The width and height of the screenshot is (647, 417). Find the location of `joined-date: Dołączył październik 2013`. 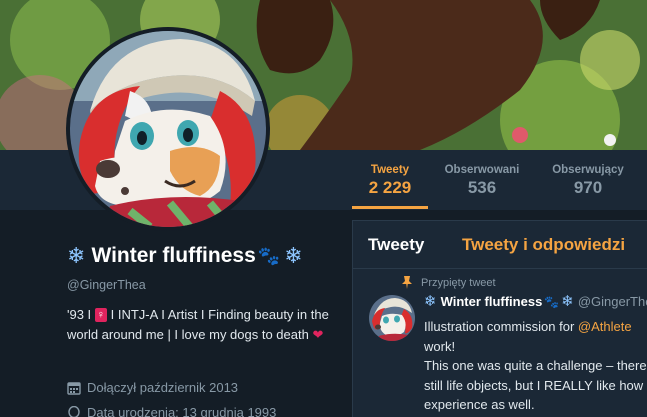

joined-date: Dołączył październik 2013 is located at coordinates (152, 387).